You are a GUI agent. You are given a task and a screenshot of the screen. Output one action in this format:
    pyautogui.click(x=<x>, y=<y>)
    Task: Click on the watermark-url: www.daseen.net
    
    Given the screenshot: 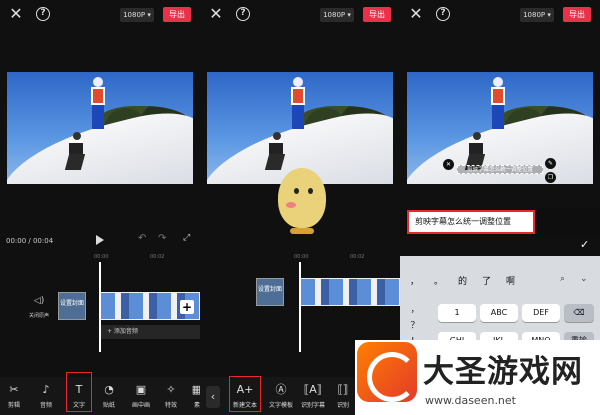 What is the action you would take?
    pyautogui.click(x=470, y=400)
    